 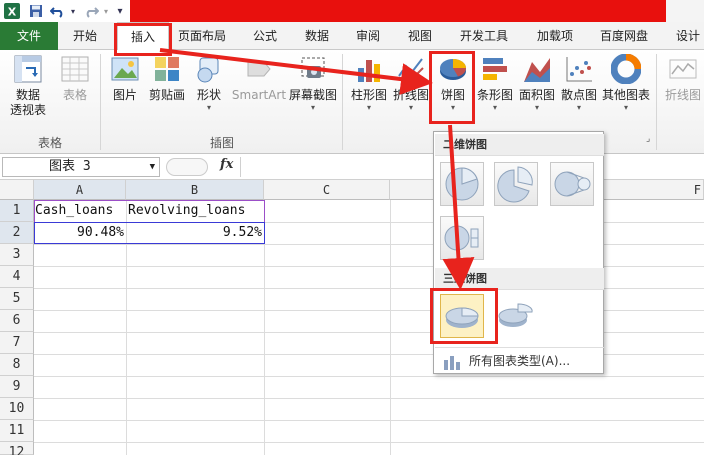 I want to click on arrow-insert-to-pie, so click(x=296, y=72).